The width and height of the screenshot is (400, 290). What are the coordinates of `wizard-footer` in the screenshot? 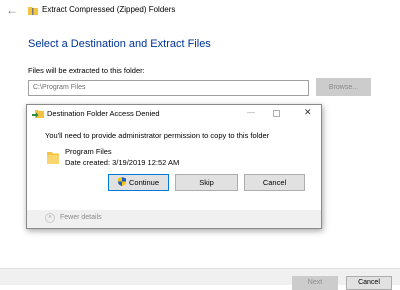 It's located at (200, 276).